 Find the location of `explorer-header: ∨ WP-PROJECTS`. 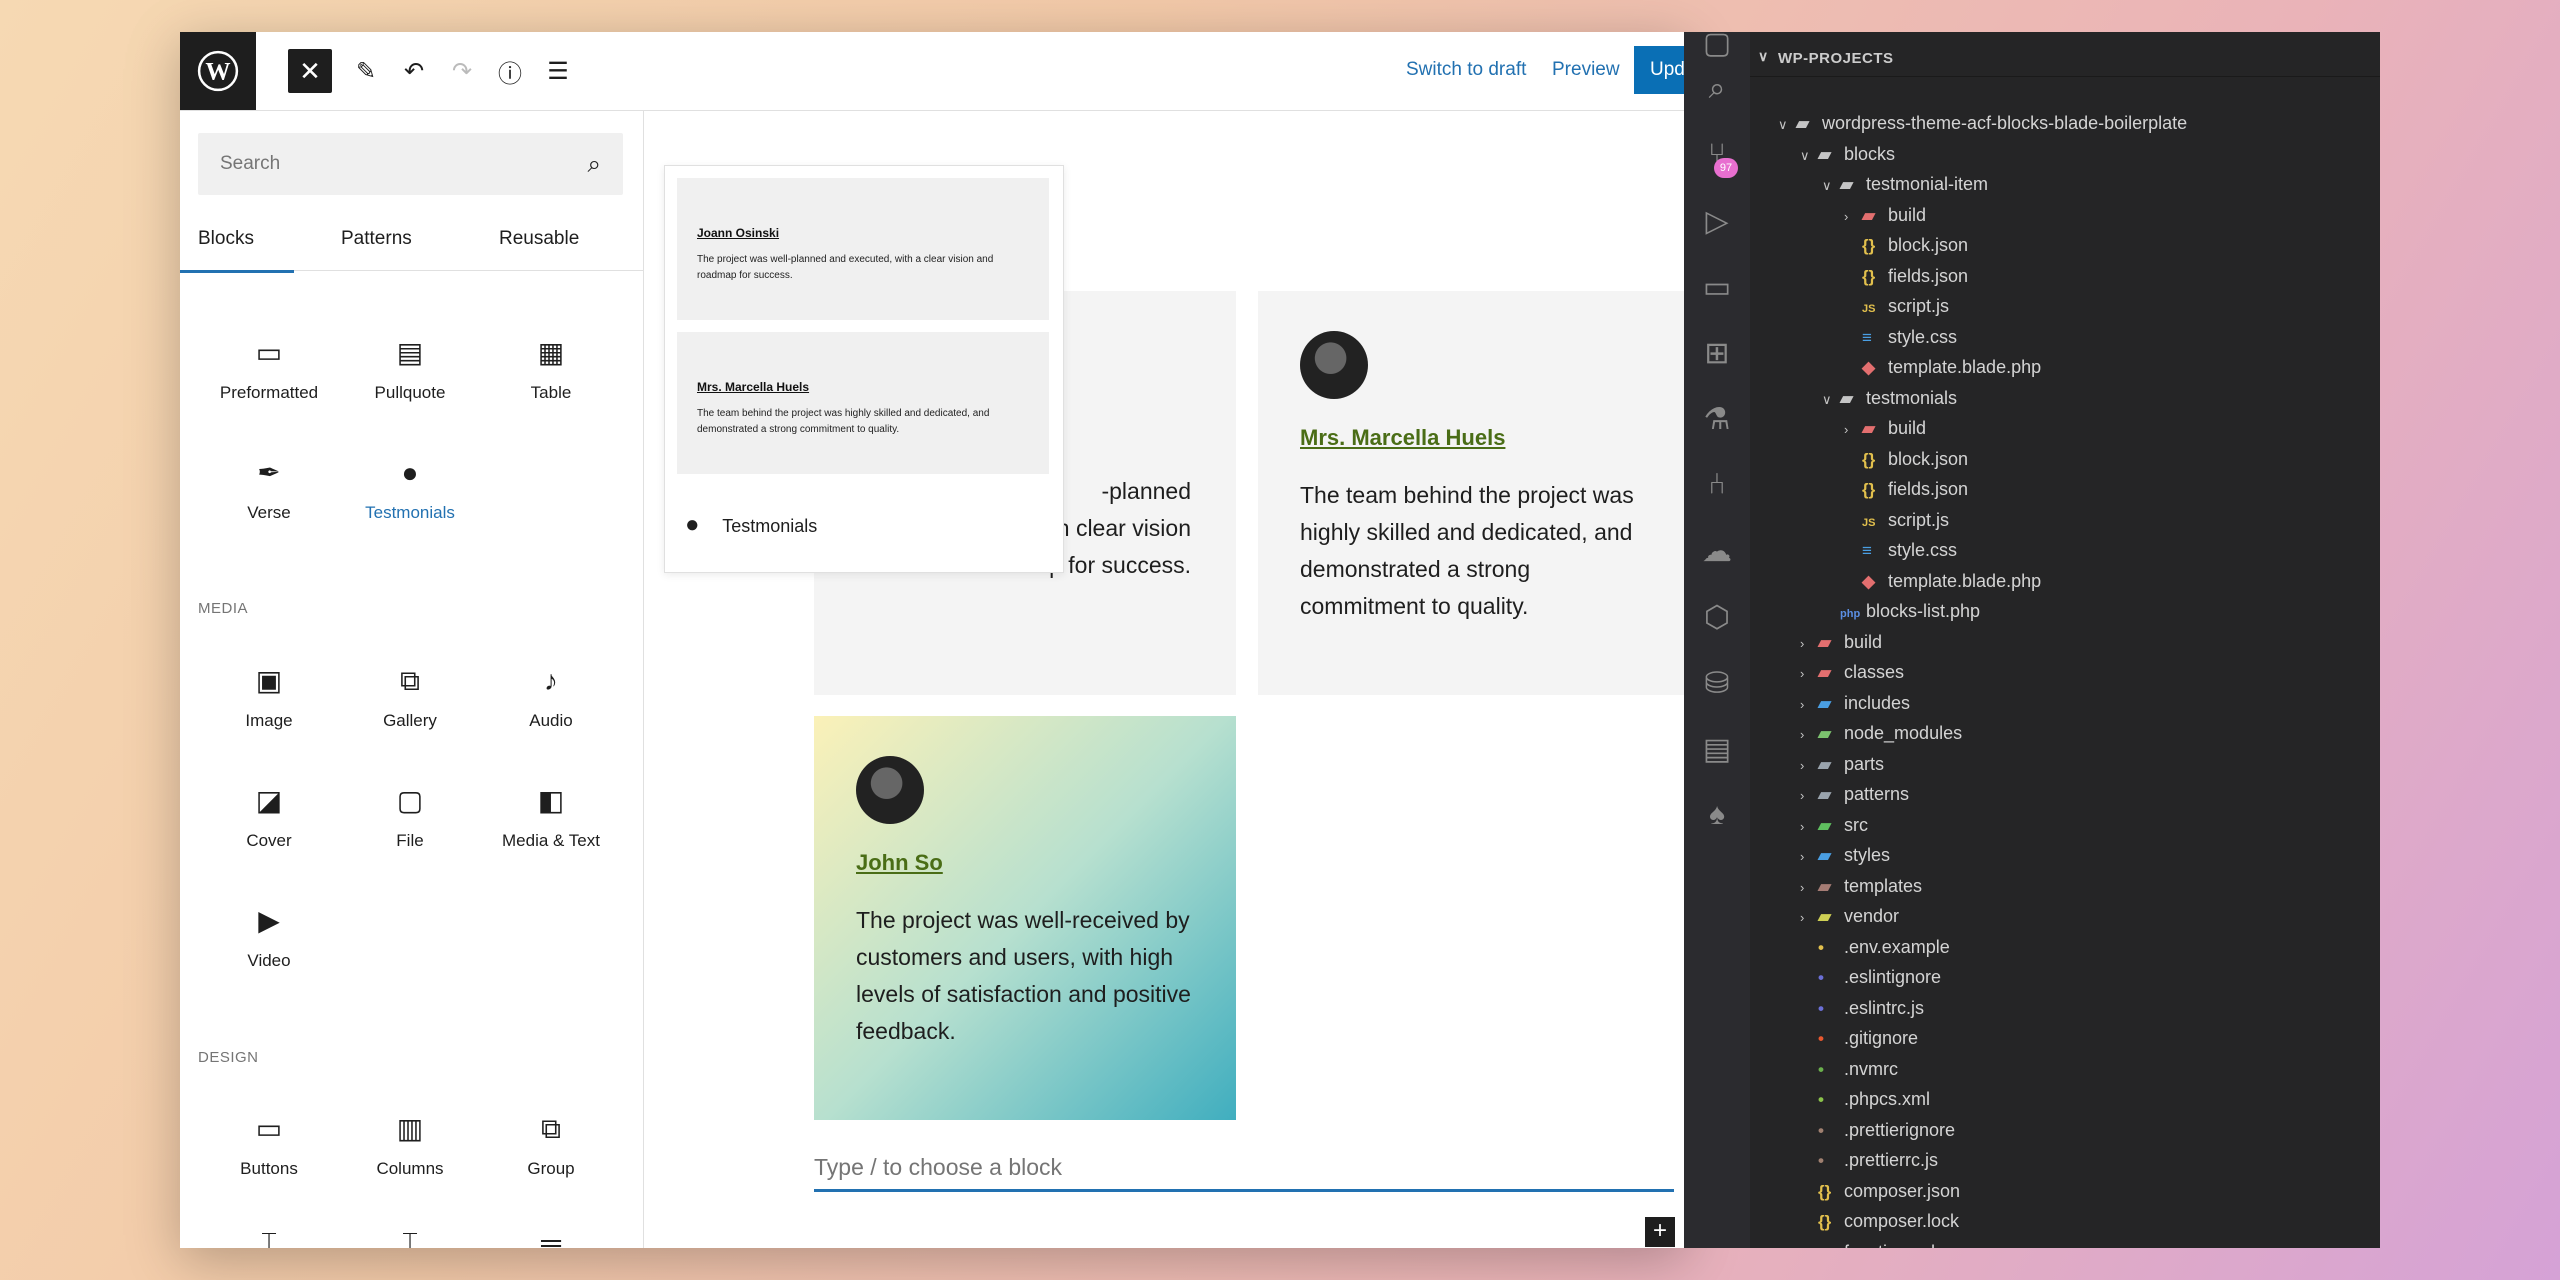

explorer-header: ∨ WP-PROJECTS is located at coordinates (2065, 58).